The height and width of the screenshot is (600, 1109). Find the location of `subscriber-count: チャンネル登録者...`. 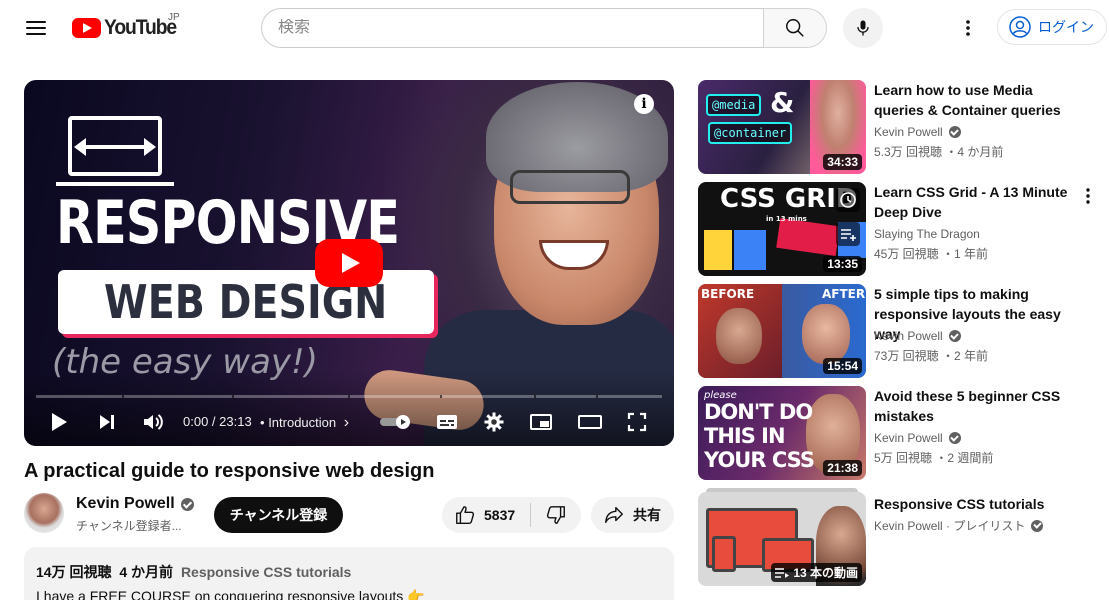

subscriber-count: チャンネル登録者... is located at coordinates (129, 526).